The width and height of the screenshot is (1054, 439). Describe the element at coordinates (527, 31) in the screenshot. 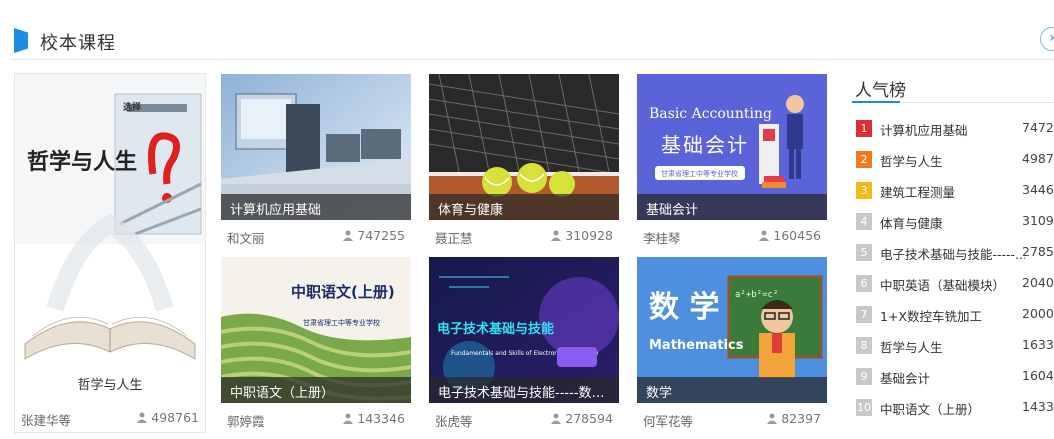

I see `section-header: 校本课程 ›` at that location.